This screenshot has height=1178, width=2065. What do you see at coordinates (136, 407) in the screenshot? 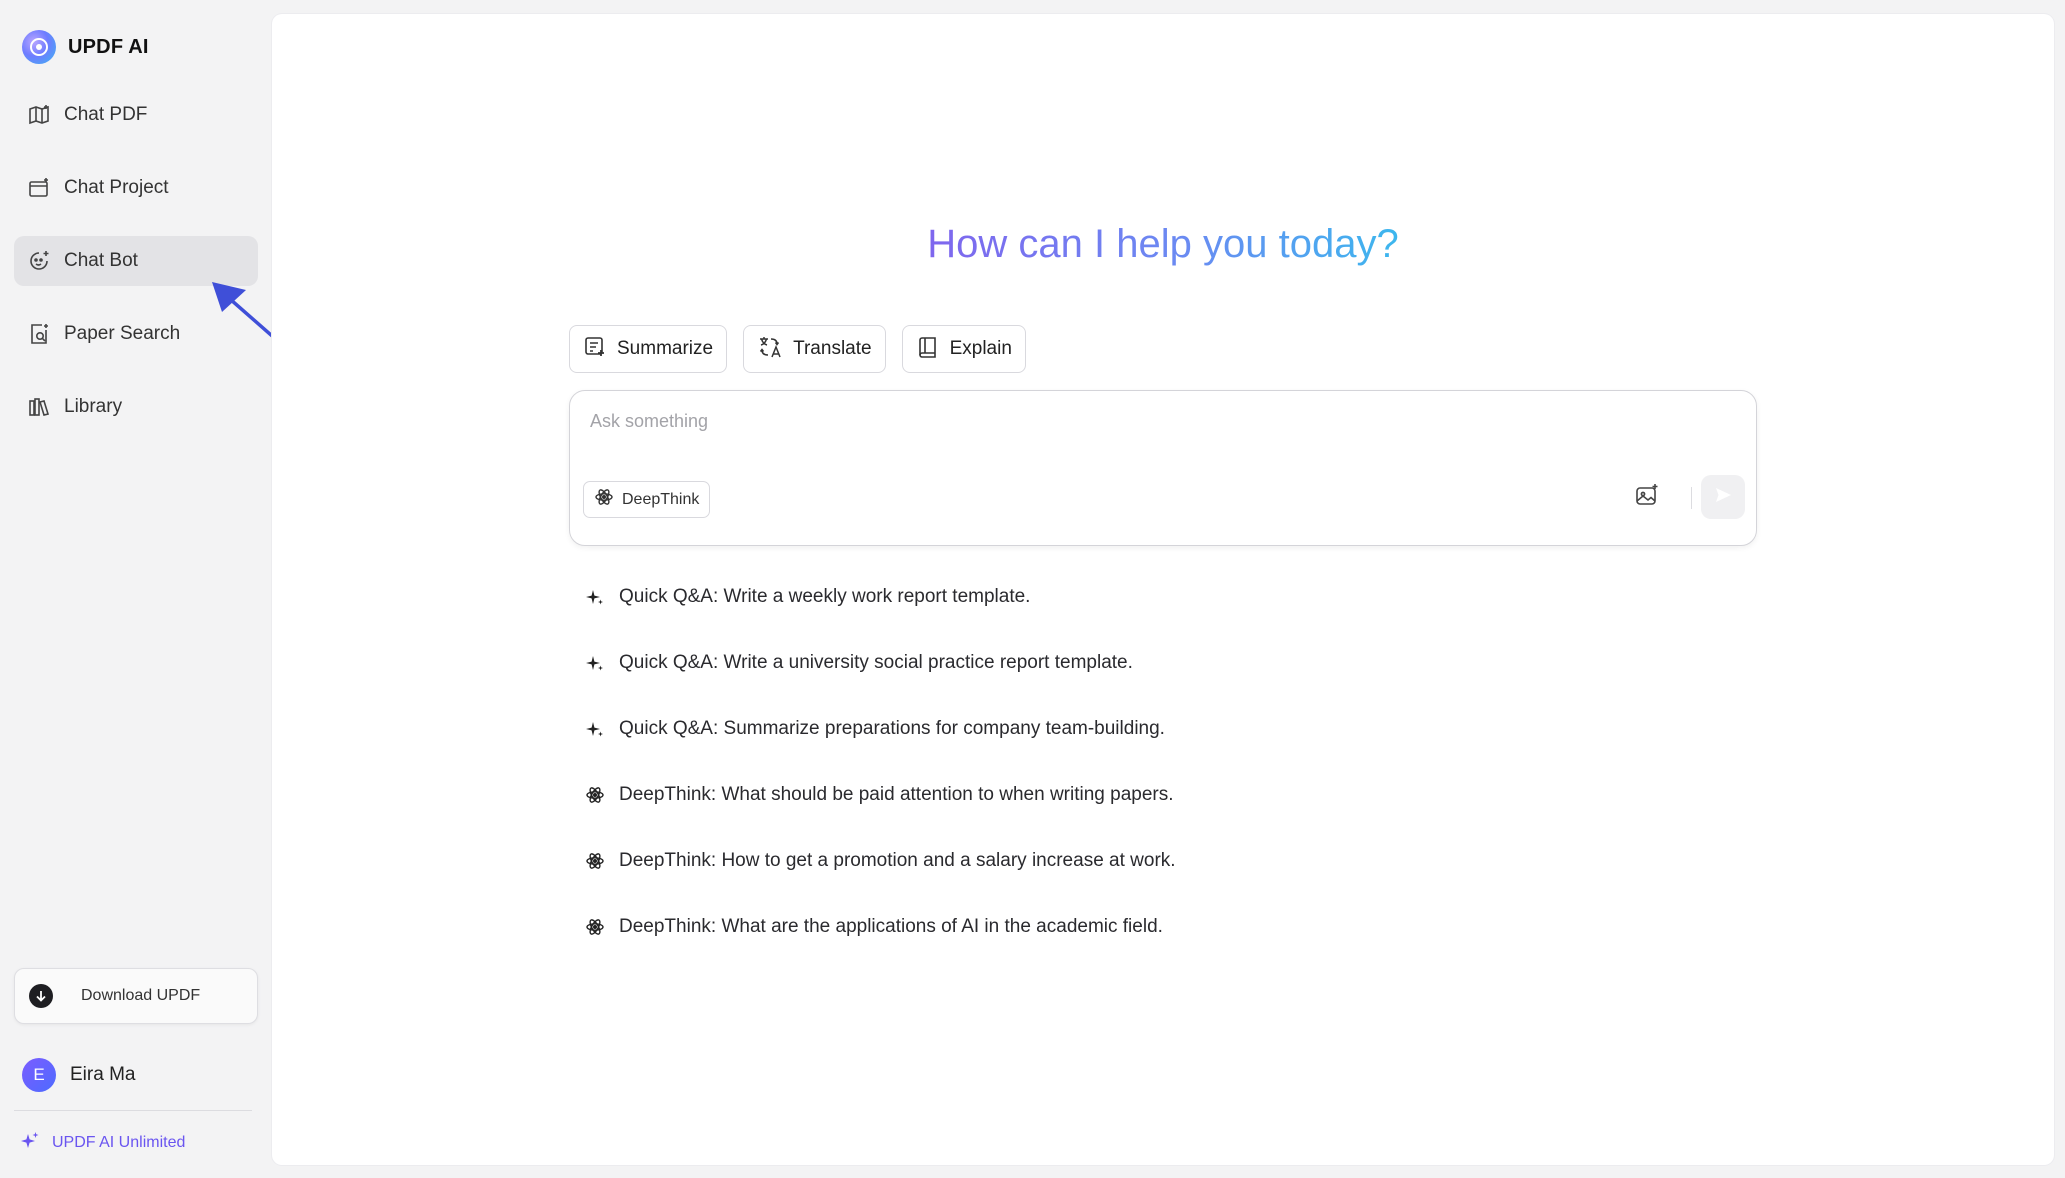
I see `sidebar-item-library: Library` at bounding box center [136, 407].